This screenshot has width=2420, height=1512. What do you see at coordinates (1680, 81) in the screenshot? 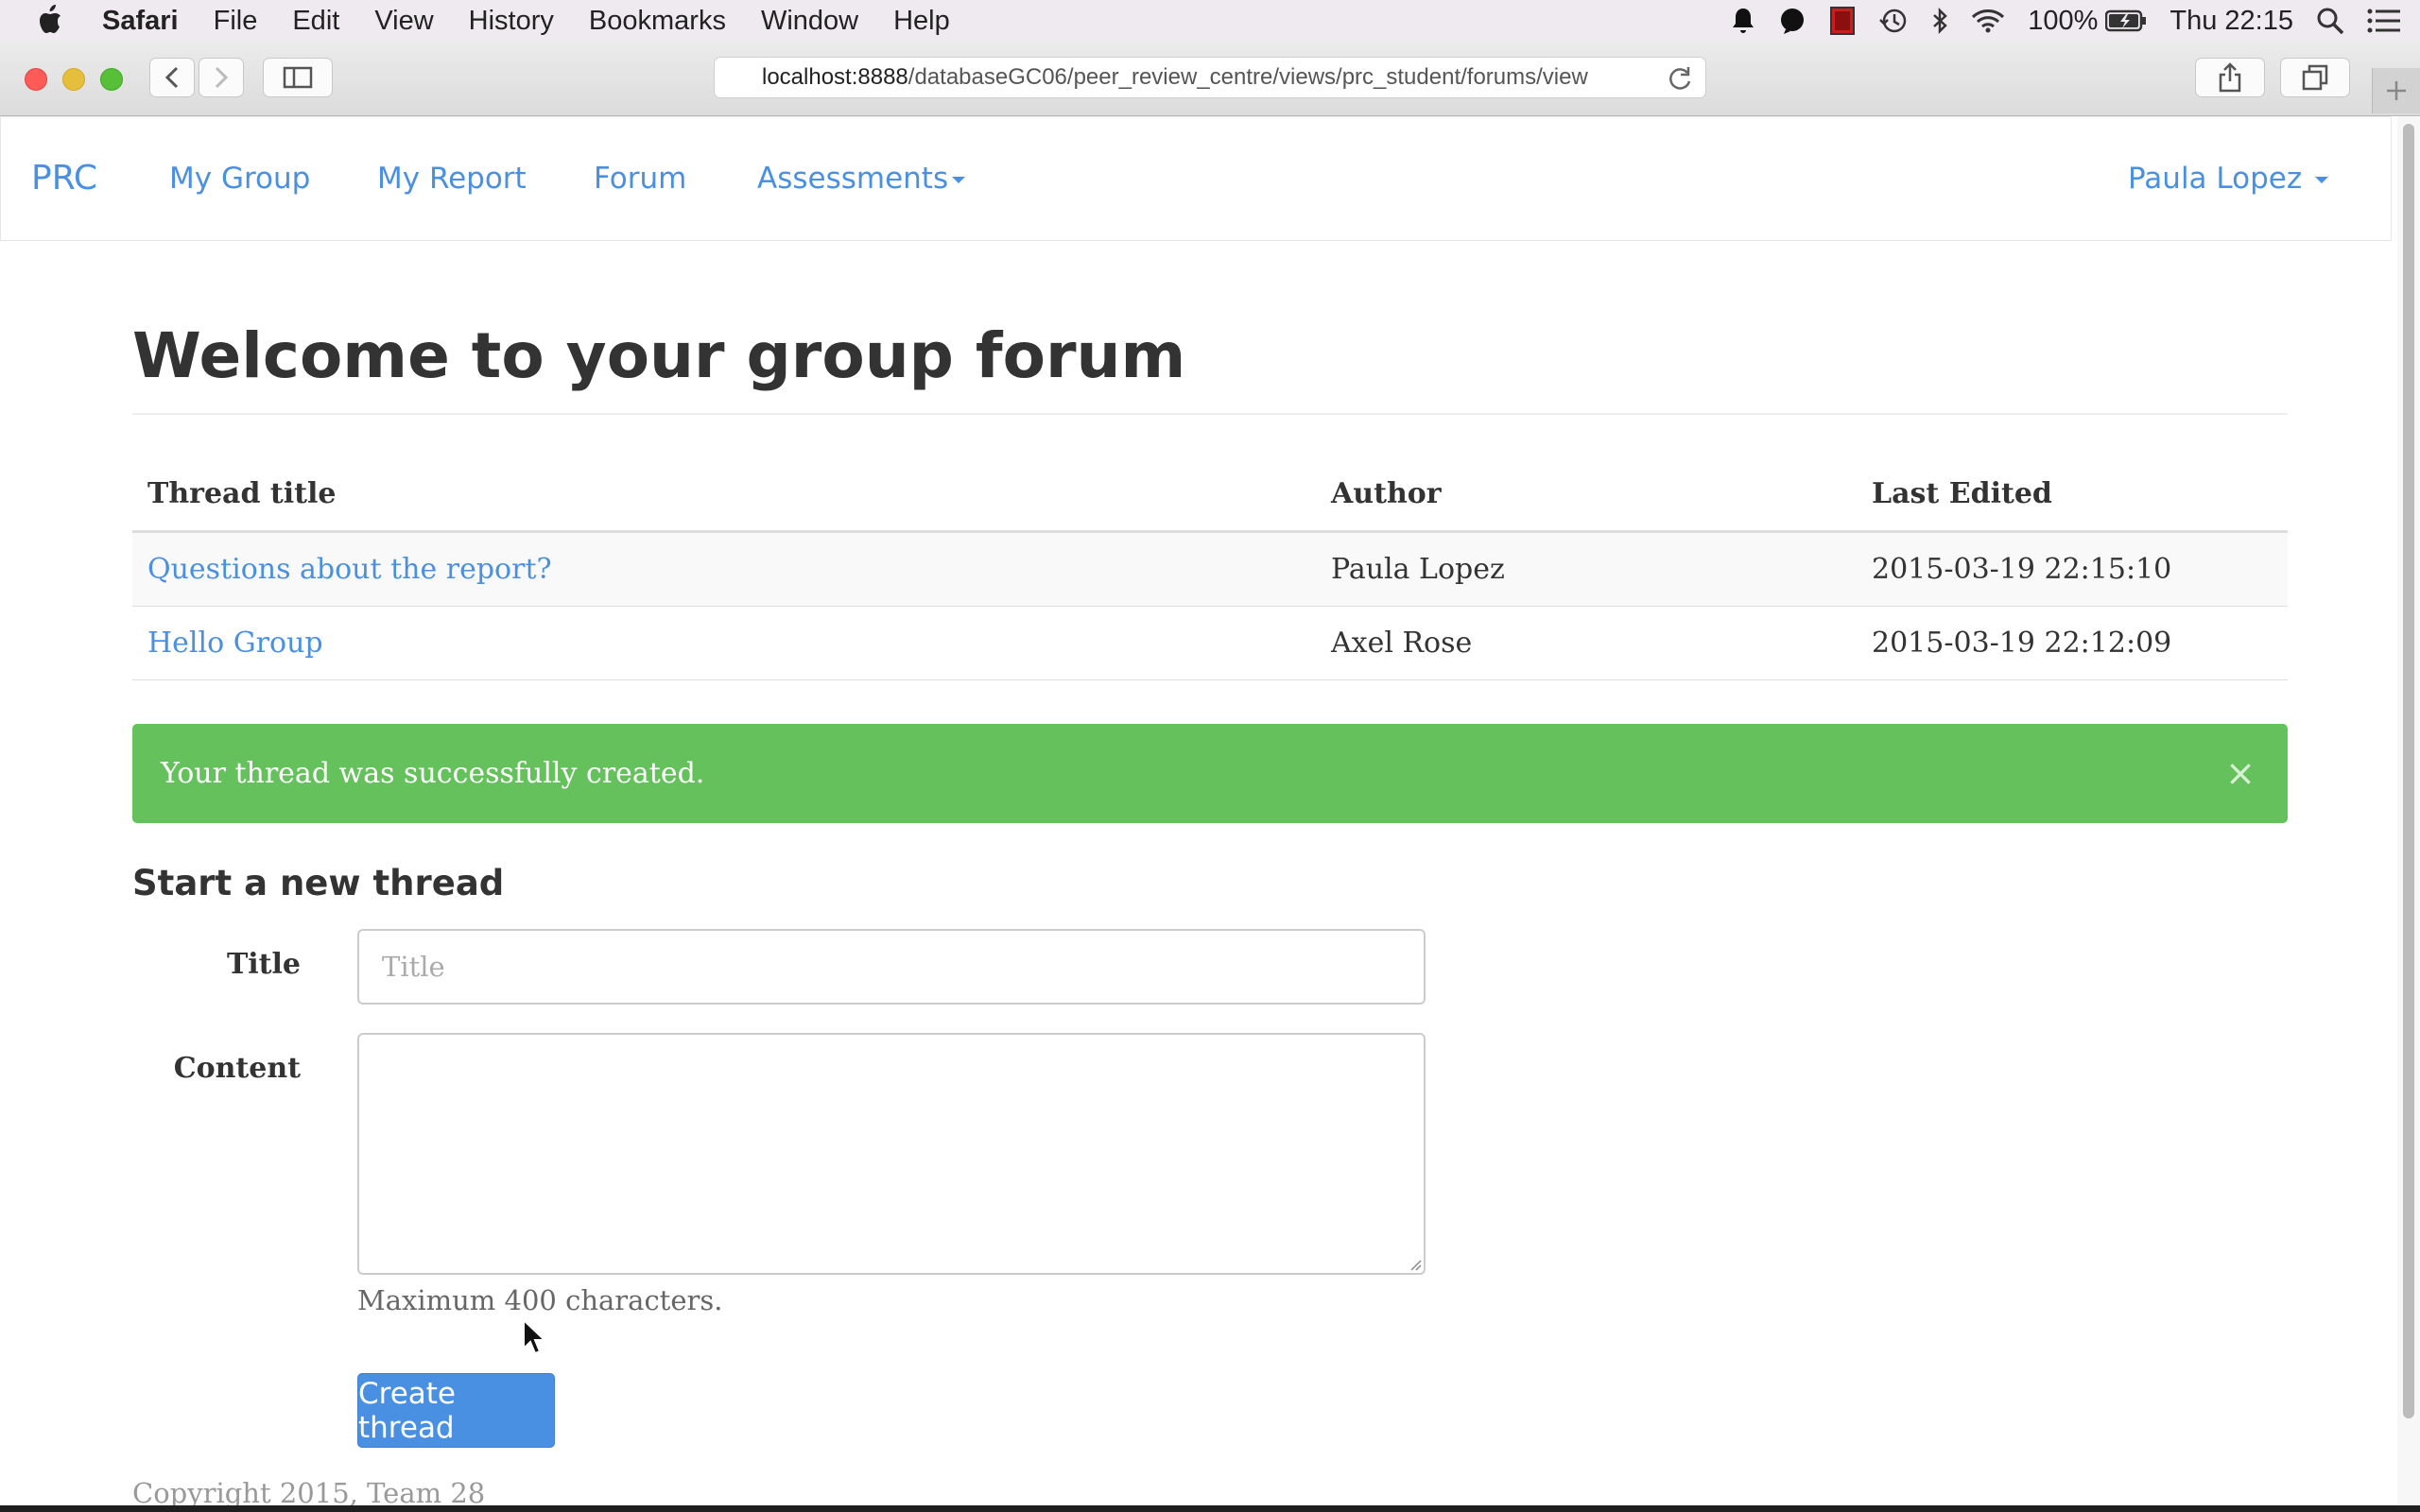
I see `reload-icon` at bounding box center [1680, 81].